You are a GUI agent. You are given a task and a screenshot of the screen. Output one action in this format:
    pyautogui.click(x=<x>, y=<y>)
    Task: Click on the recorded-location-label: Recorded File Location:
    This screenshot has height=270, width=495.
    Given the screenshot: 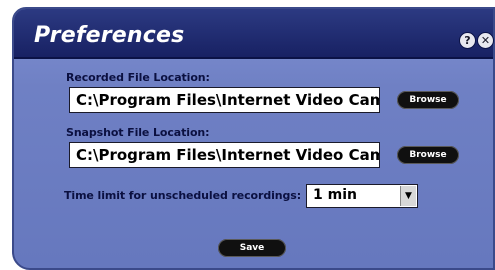 What is the action you would take?
    pyautogui.click(x=138, y=77)
    